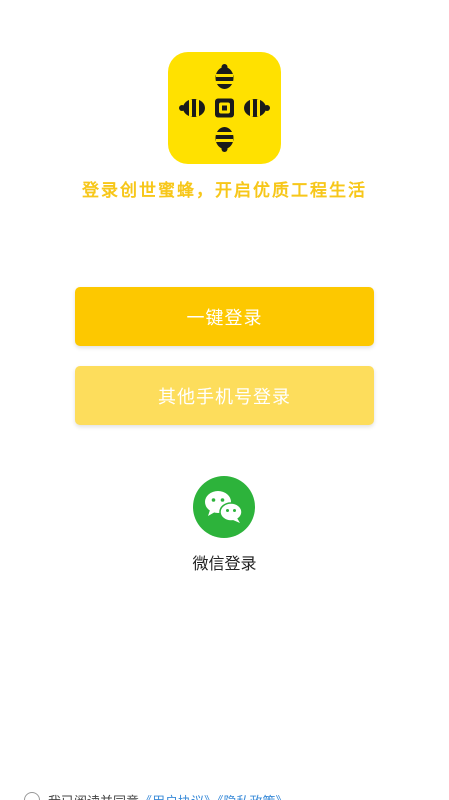  I want to click on other-phone-login-label: 其他手机号登录, so click(224, 397).